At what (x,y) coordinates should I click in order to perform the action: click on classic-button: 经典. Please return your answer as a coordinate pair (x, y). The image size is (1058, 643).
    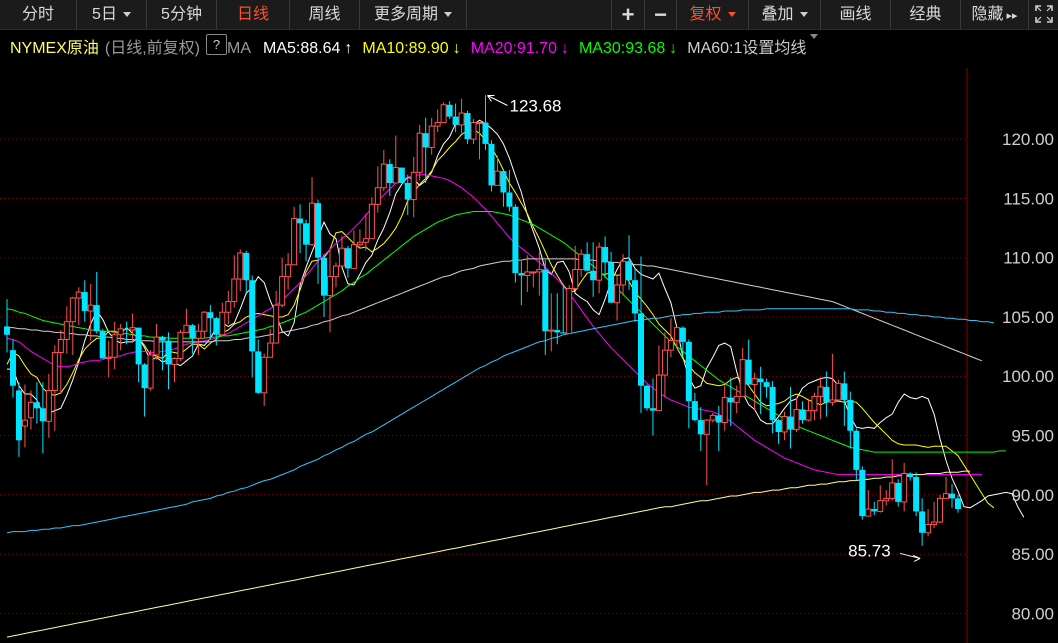
    Looking at the image, I should click on (926, 14).